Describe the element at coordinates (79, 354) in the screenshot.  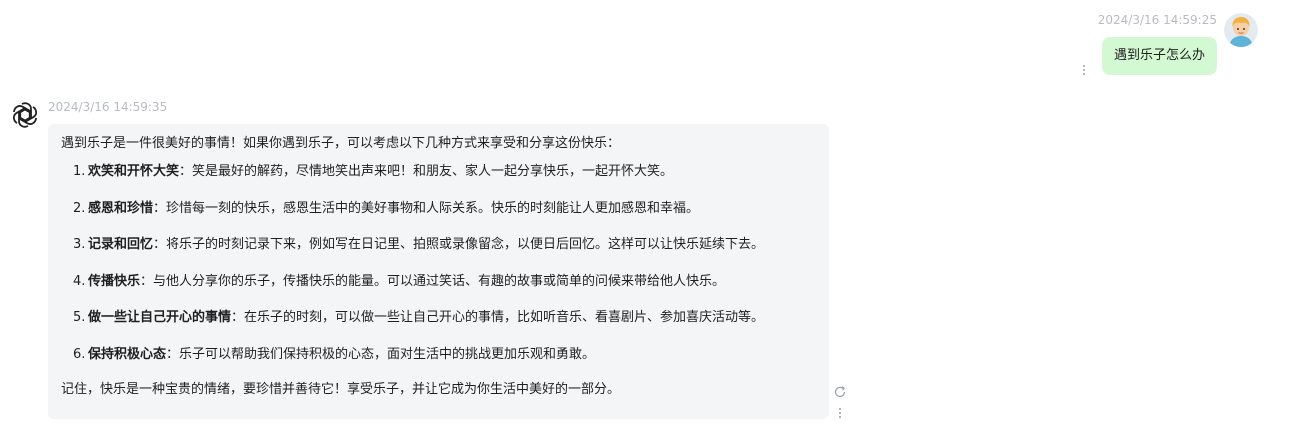
I see `list-item-number: 6.` at that location.